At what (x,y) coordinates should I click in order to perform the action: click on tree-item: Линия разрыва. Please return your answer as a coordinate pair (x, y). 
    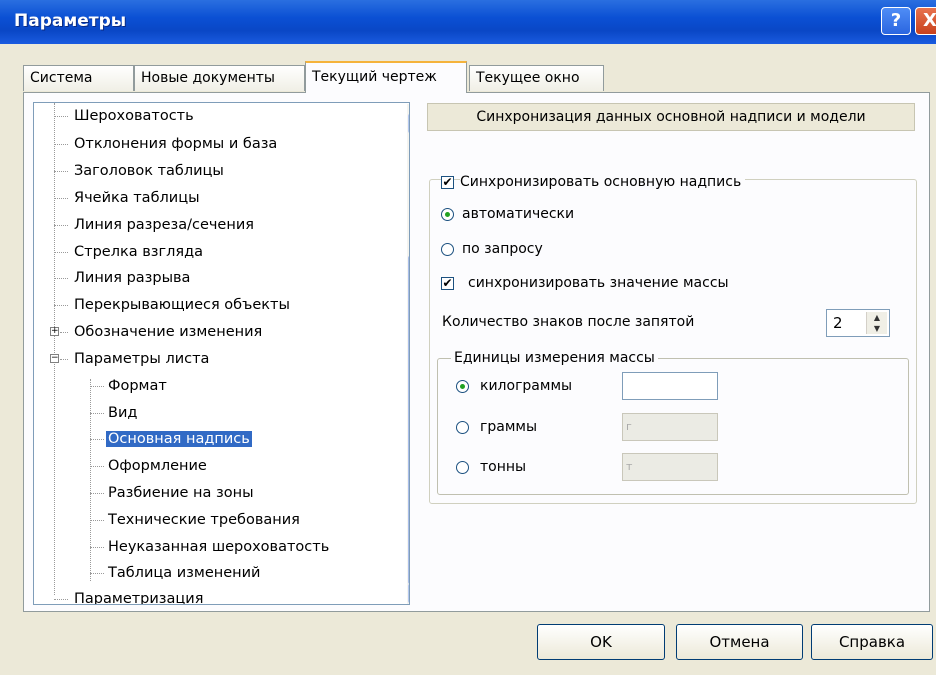
    Looking at the image, I should click on (132, 278).